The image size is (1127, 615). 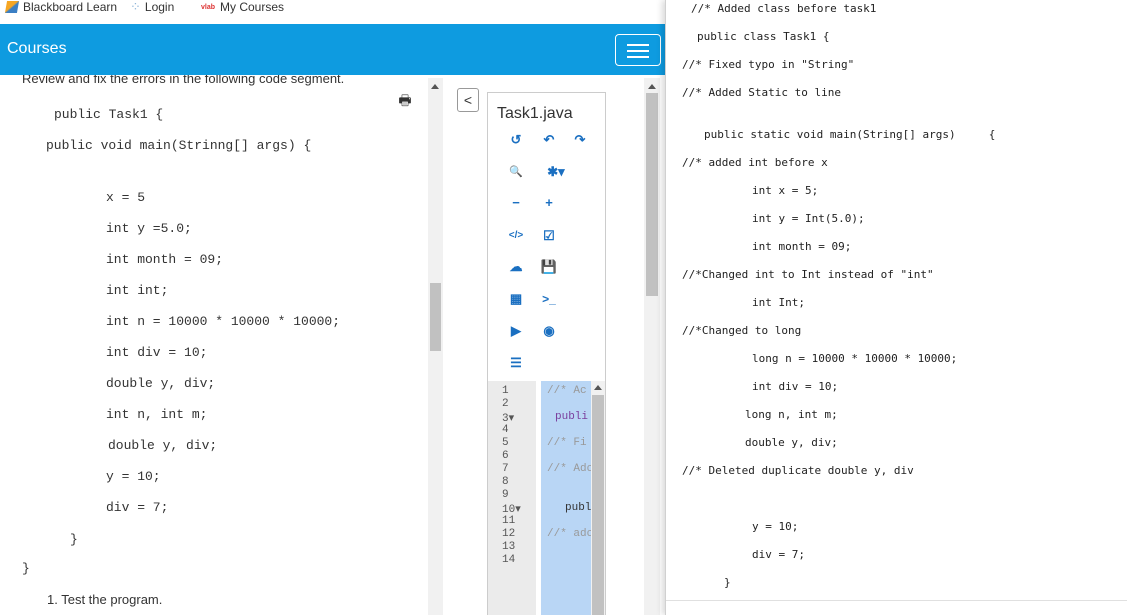 What do you see at coordinates (549, 267) in the screenshot?
I see `save-icon: 💾` at bounding box center [549, 267].